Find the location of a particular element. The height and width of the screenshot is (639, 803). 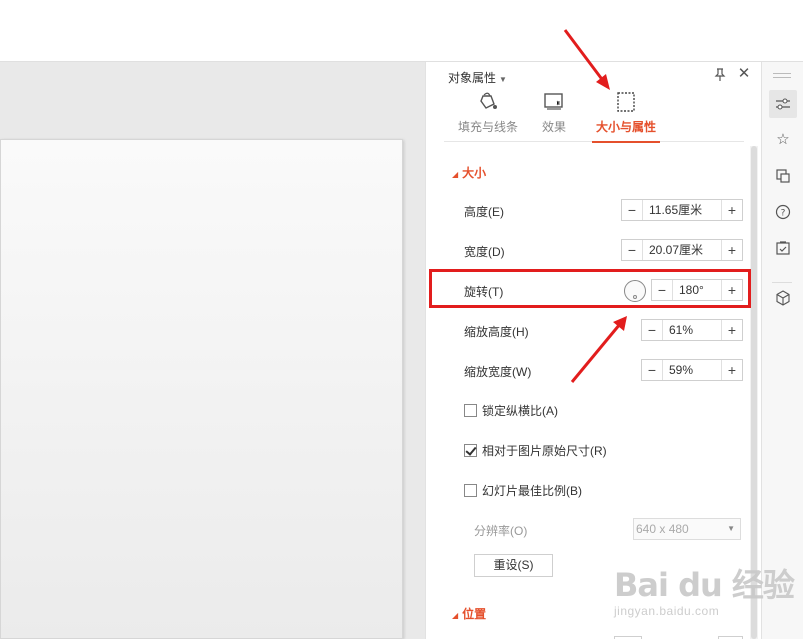

size-section-header: ◢ 大小 is located at coordinates (469, 172).